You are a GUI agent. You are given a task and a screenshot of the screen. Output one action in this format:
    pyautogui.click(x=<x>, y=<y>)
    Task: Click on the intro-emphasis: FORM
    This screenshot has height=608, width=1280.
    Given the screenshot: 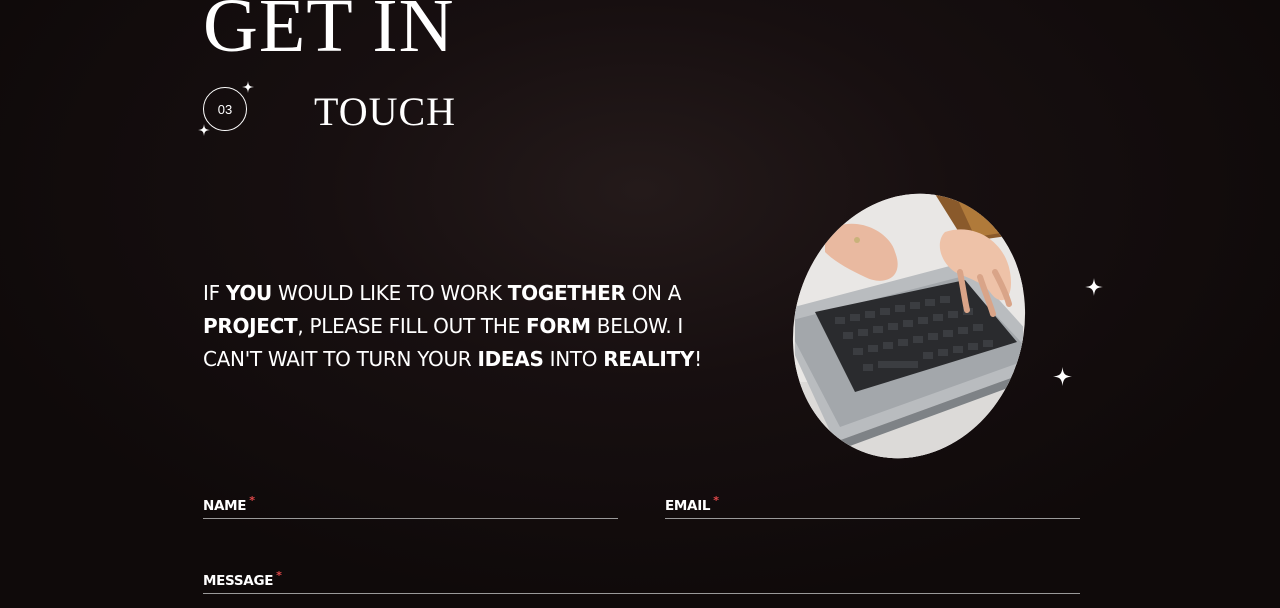 What is the action you would take?
    pyautogui.click(x=558, y=326)
    